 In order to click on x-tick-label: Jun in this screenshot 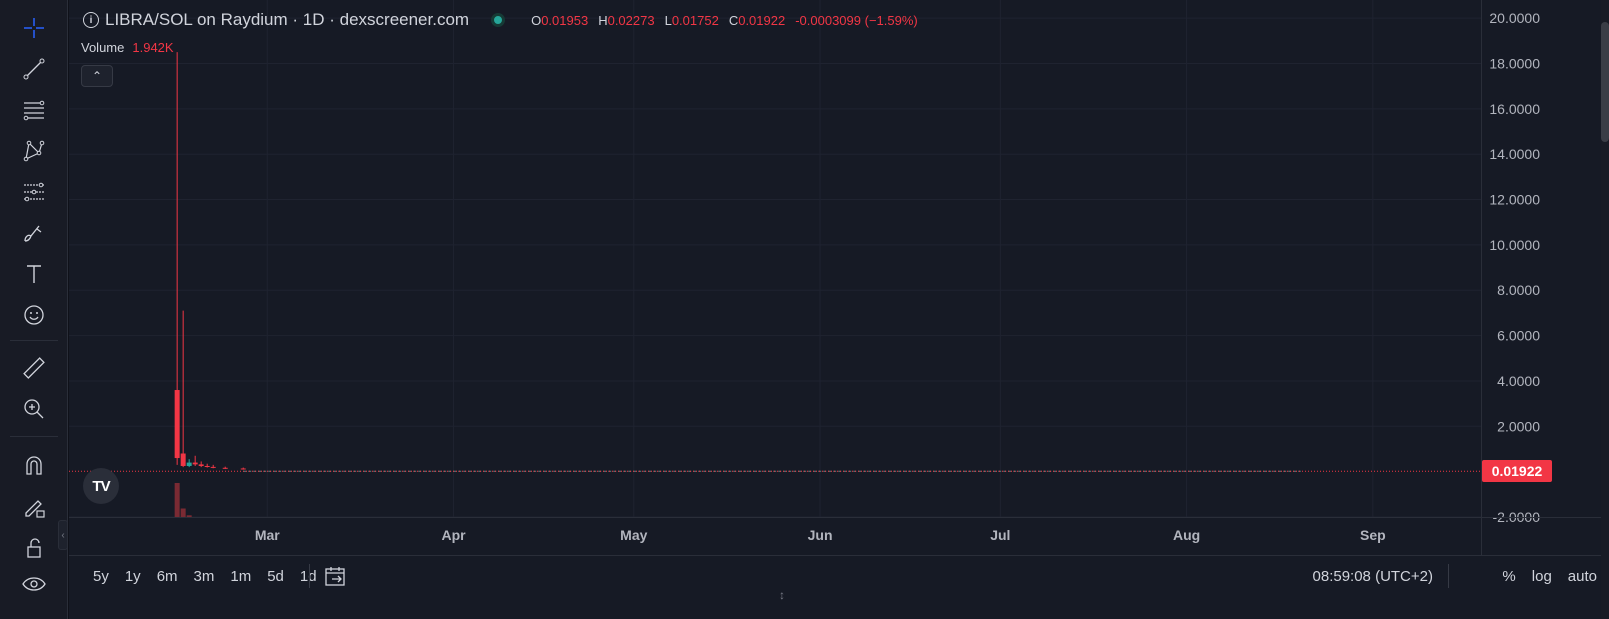, I will do `click(820, 535)`.